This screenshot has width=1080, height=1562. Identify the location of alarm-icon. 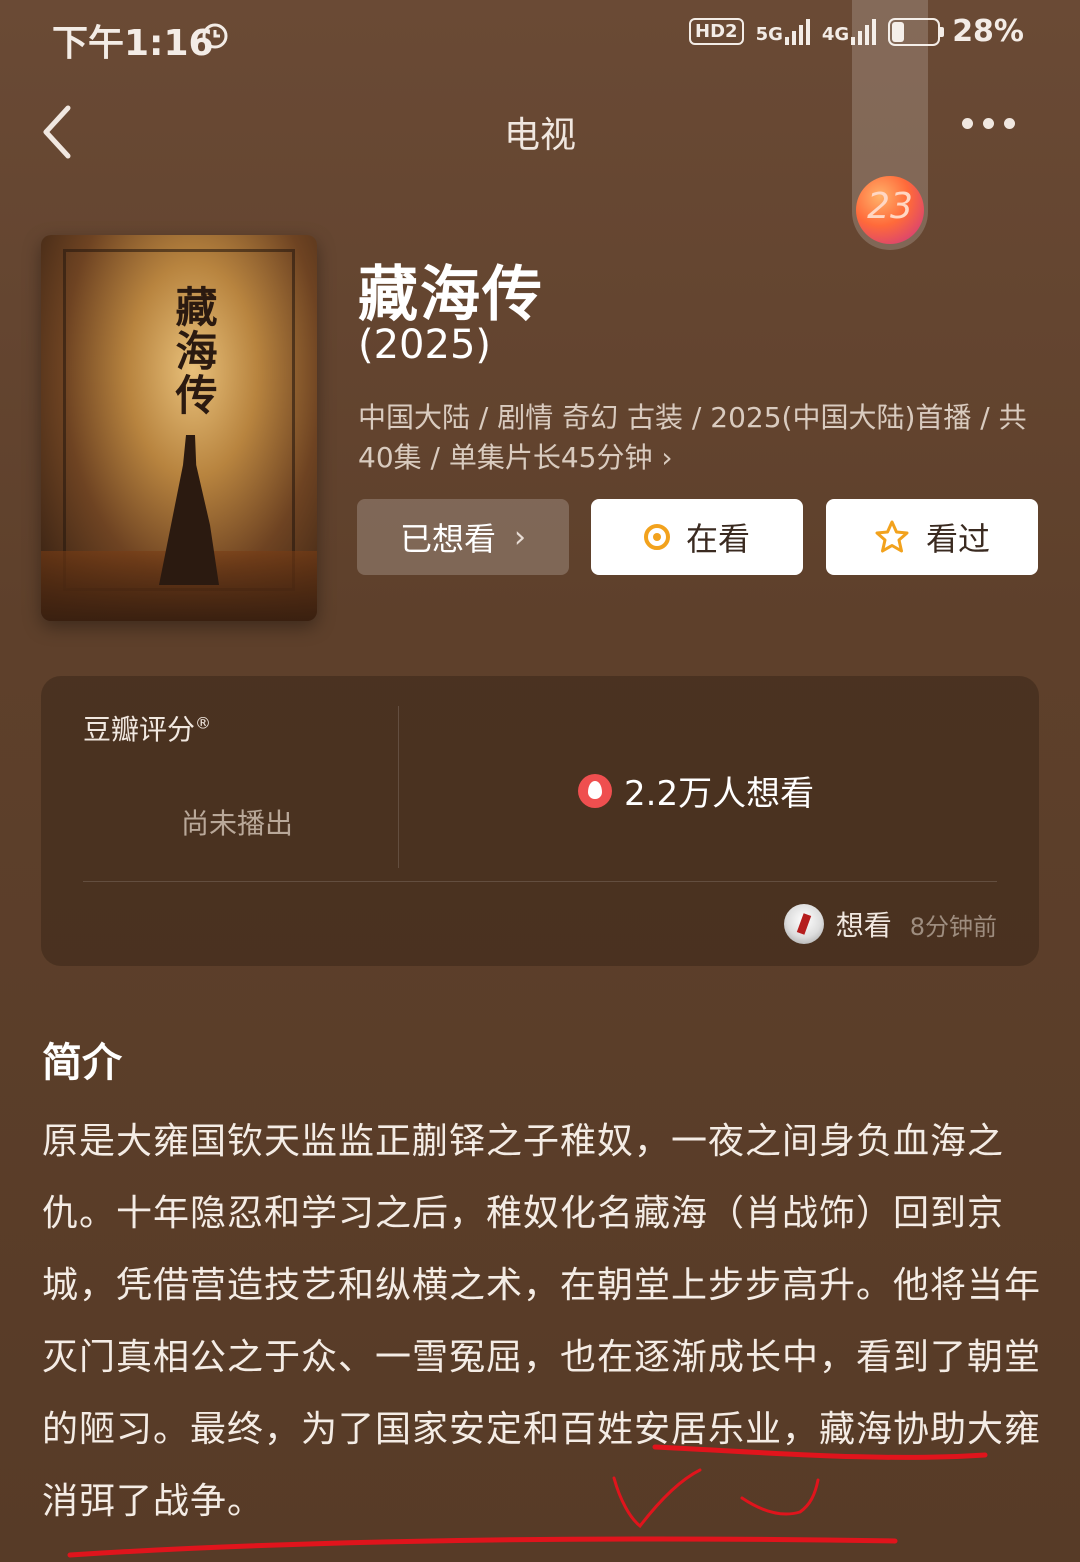
(215, 36).